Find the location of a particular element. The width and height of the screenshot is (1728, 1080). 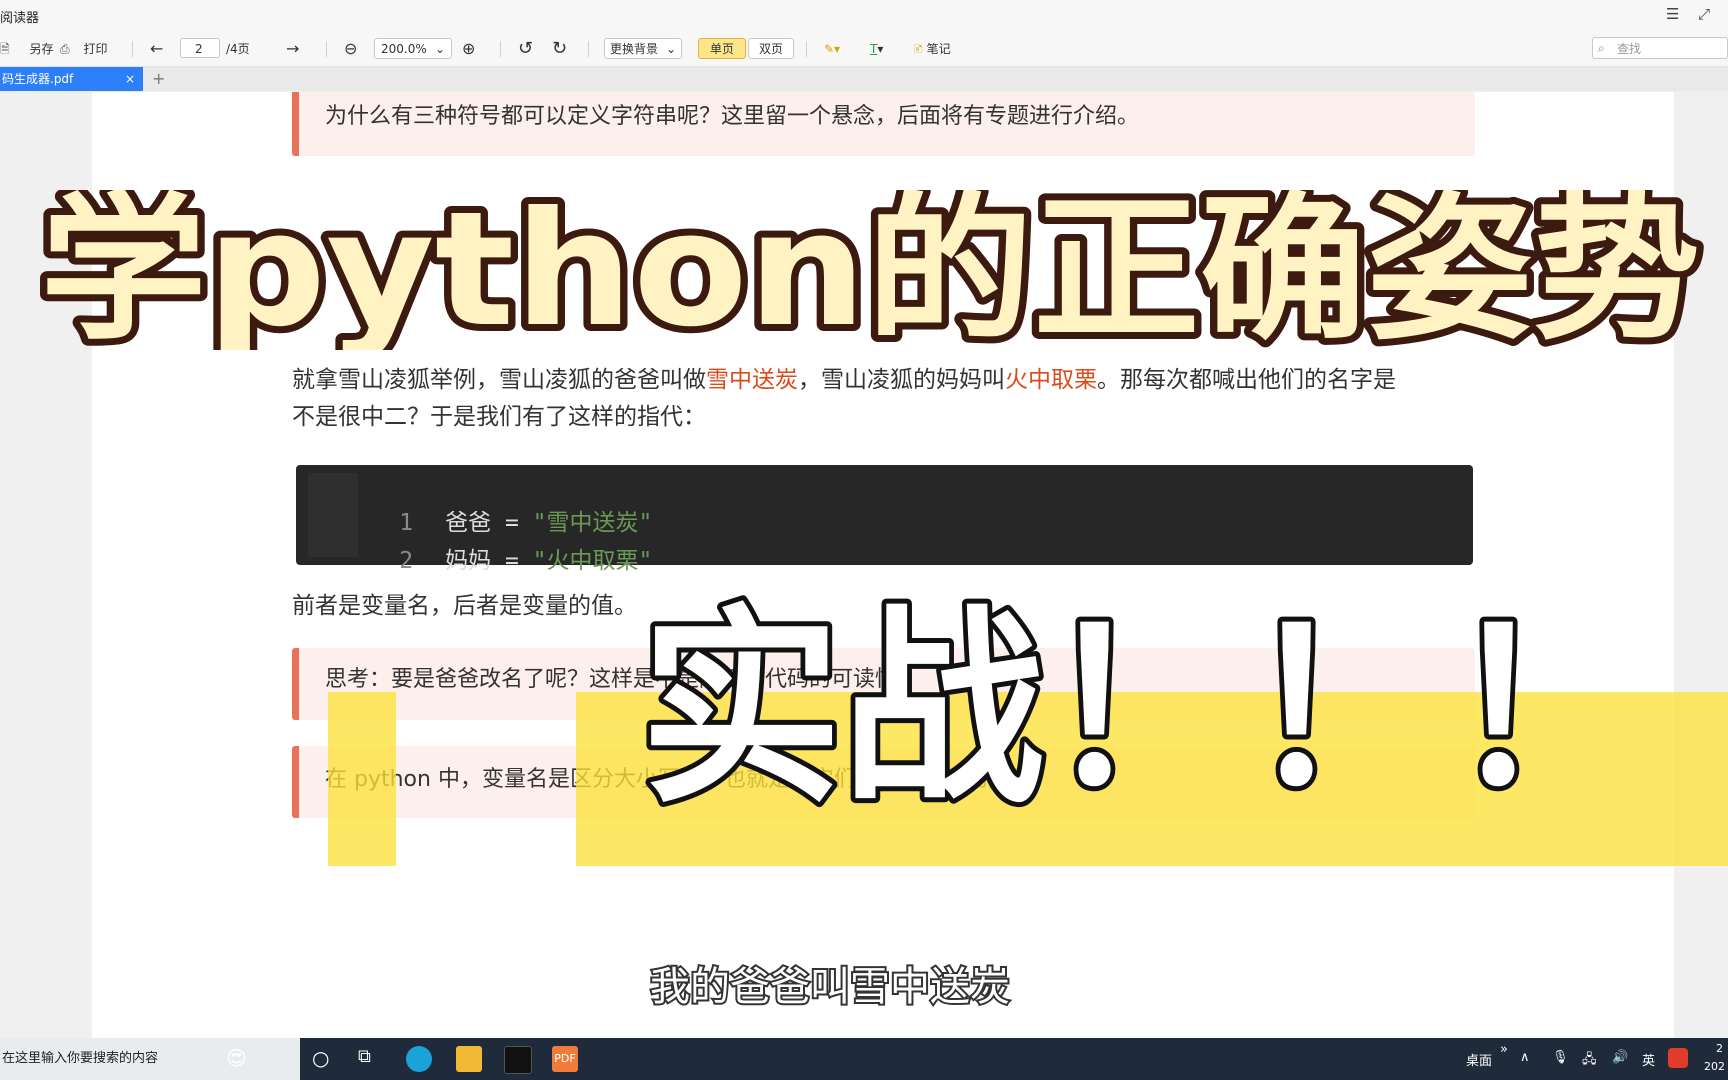

double-page-button: 双页 is located at coordinates (771, 48).